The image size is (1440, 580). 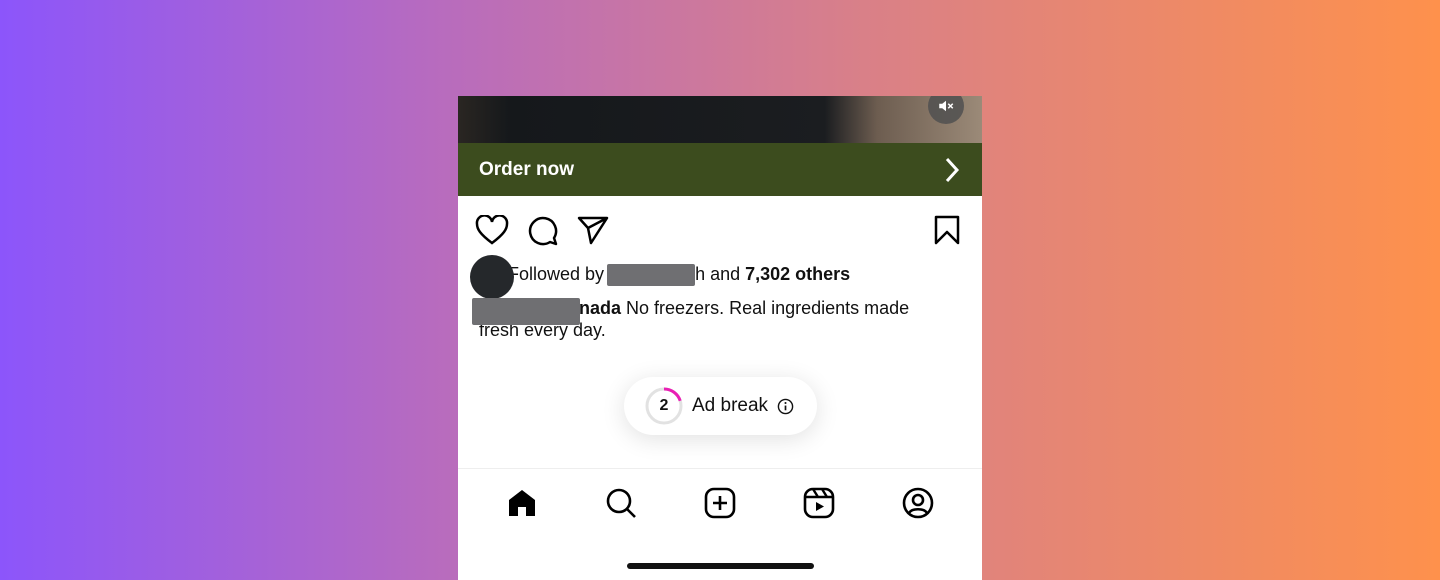 What do you see at coordinates (946, 106) in the screenshot?
I see `speaker-muted-icon` at bounding box center [946, 106].